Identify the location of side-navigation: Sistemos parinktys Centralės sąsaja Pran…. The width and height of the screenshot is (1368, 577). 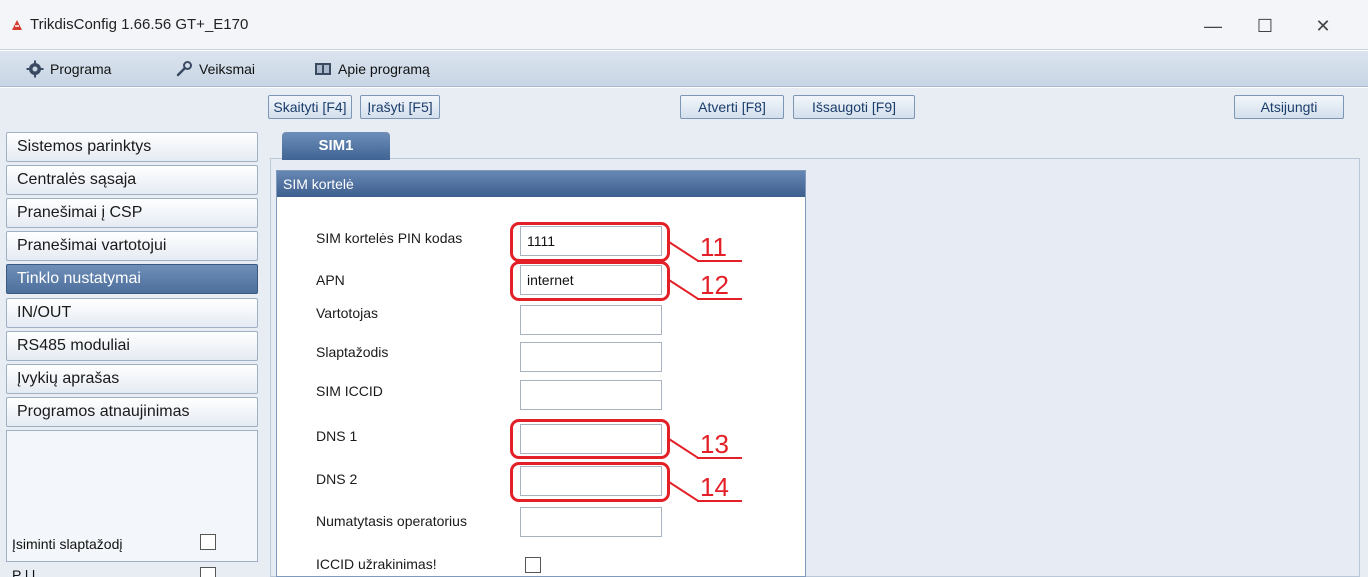
(132, 354).